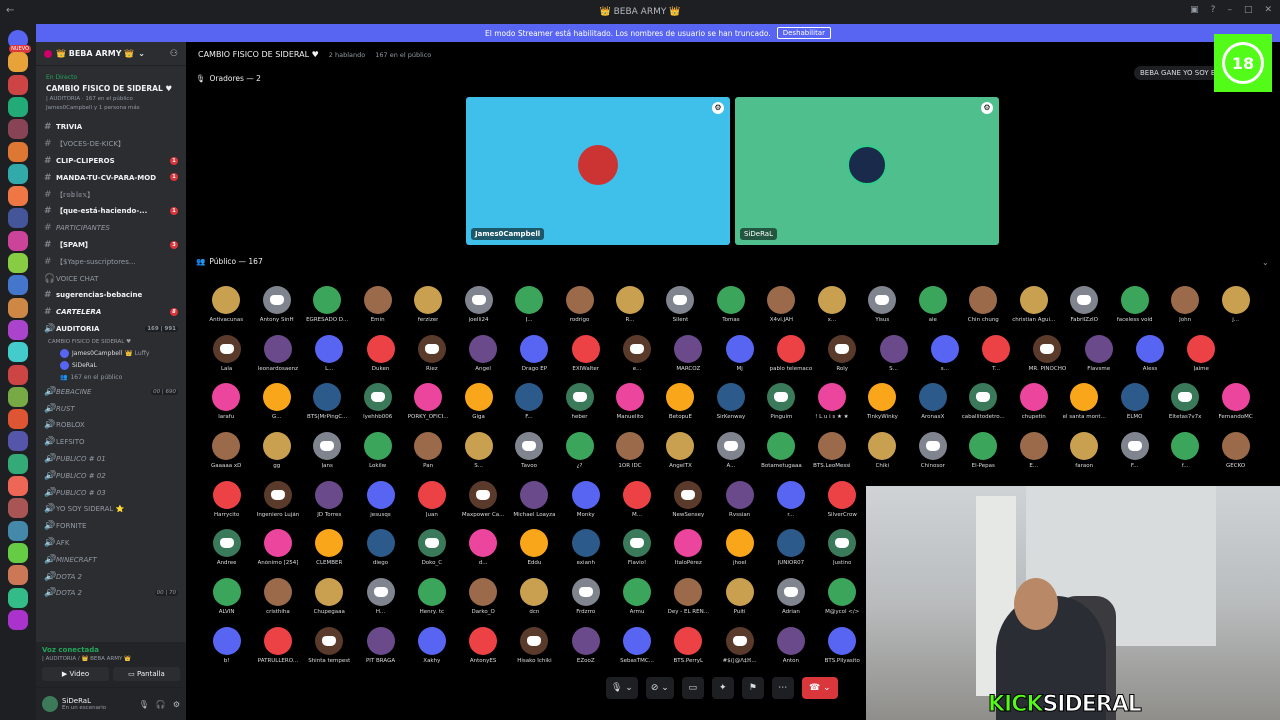 The image size is (1280, 720). Describe the element at coordinates (277, 503) in the screenshot. I see `audience-member: Ingeniero Luján` at that location.